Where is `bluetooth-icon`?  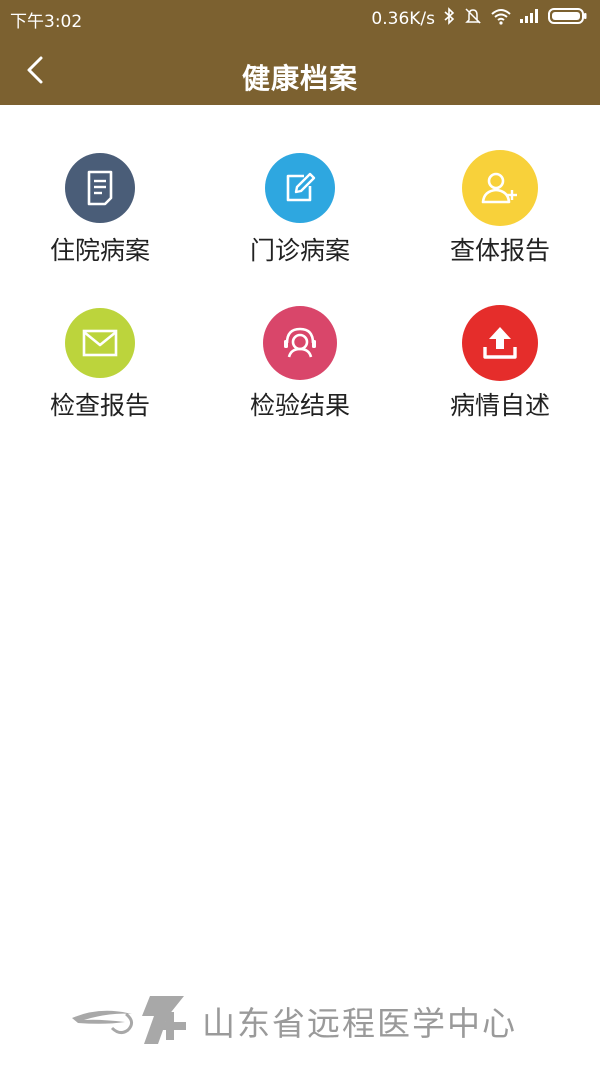 bluetooth-icon is located at coordinates (449, 18).